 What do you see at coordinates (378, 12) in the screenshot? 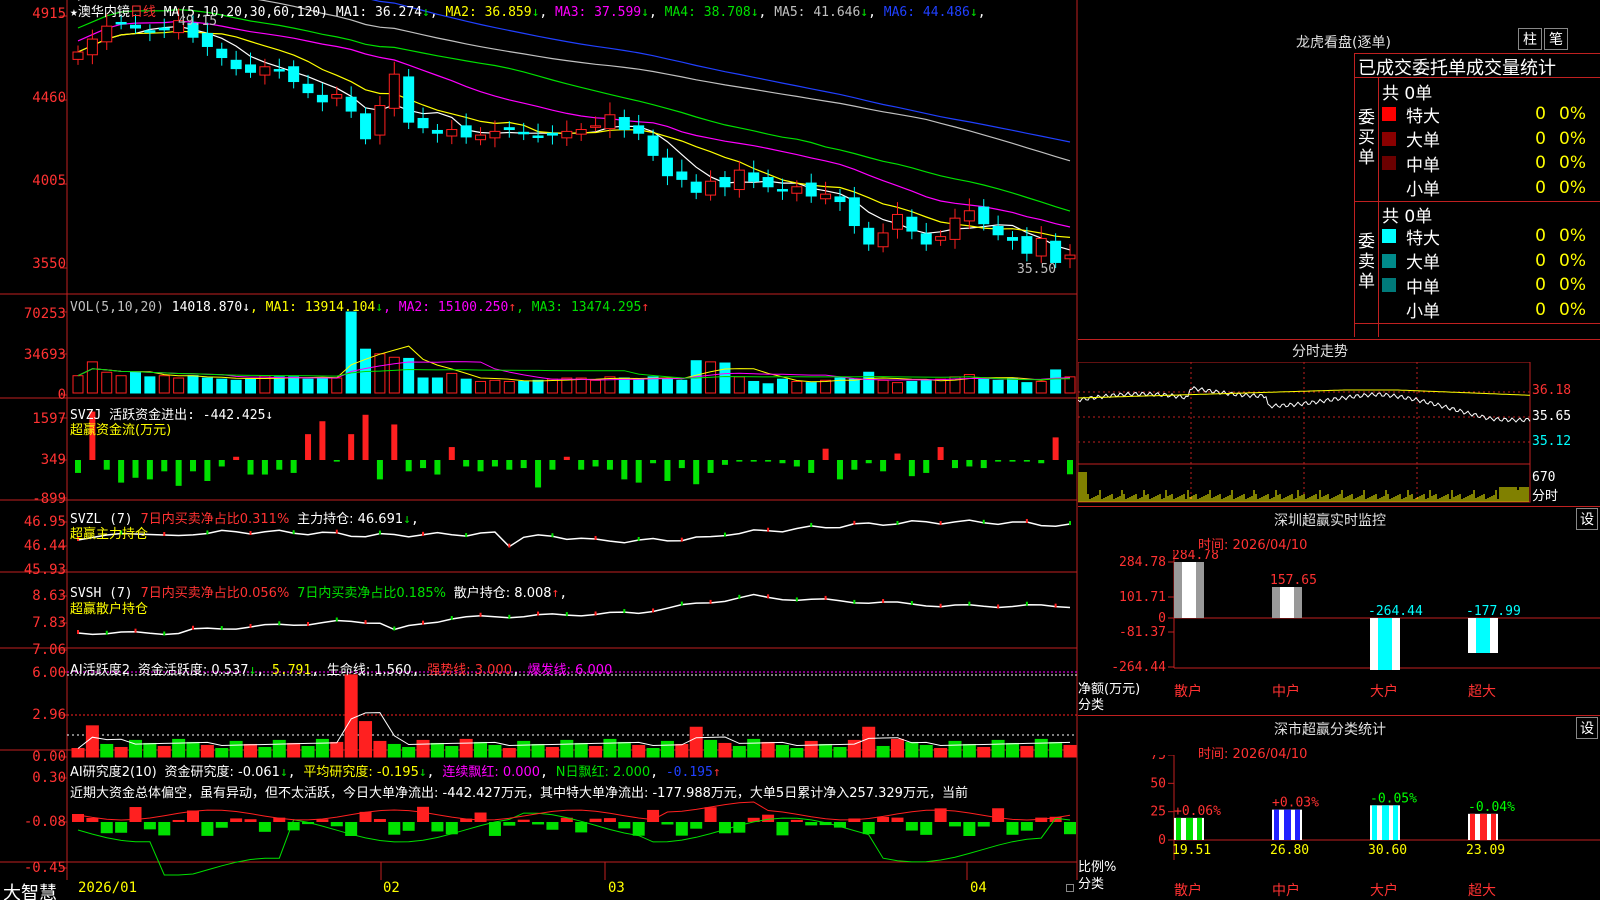
I see `ma-value-1: MA1: 36.274` at bounding box center [378, 12].